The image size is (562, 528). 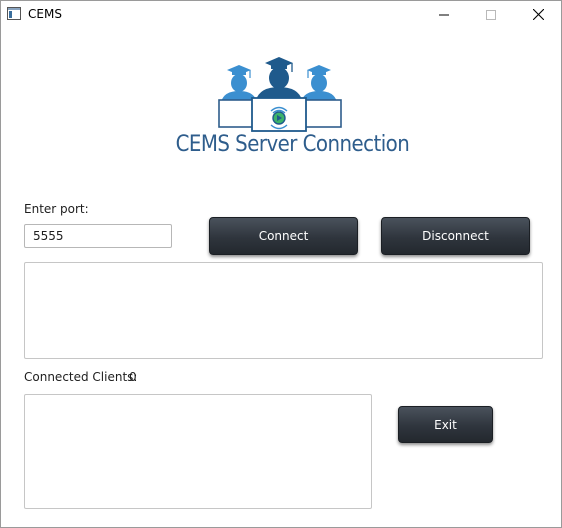 I want to click on connected-clients-count: 0, so click(x=133, y=377).